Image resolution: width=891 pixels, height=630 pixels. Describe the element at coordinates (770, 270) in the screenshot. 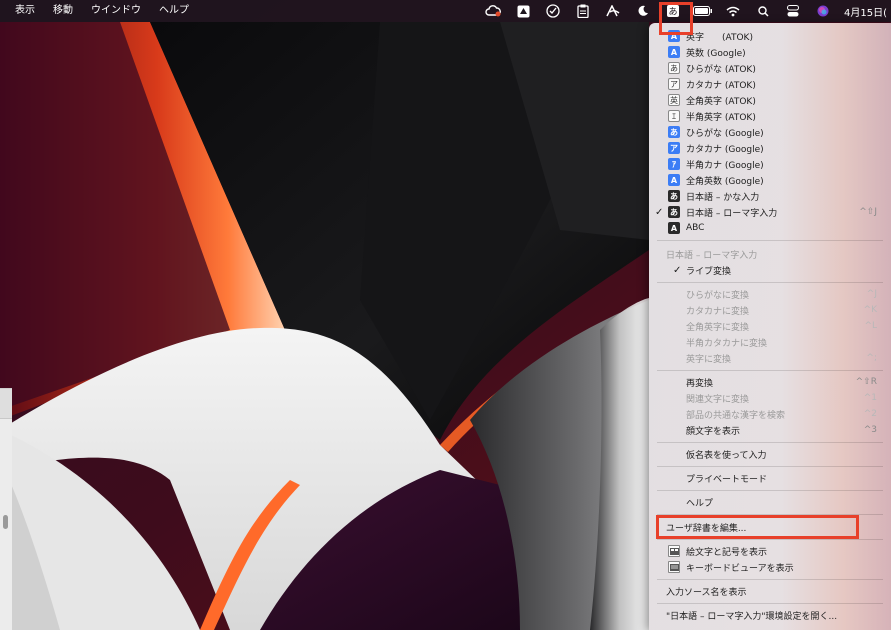

I see `menu-item-live-conversion: ✓ ライブ変換` at that location.